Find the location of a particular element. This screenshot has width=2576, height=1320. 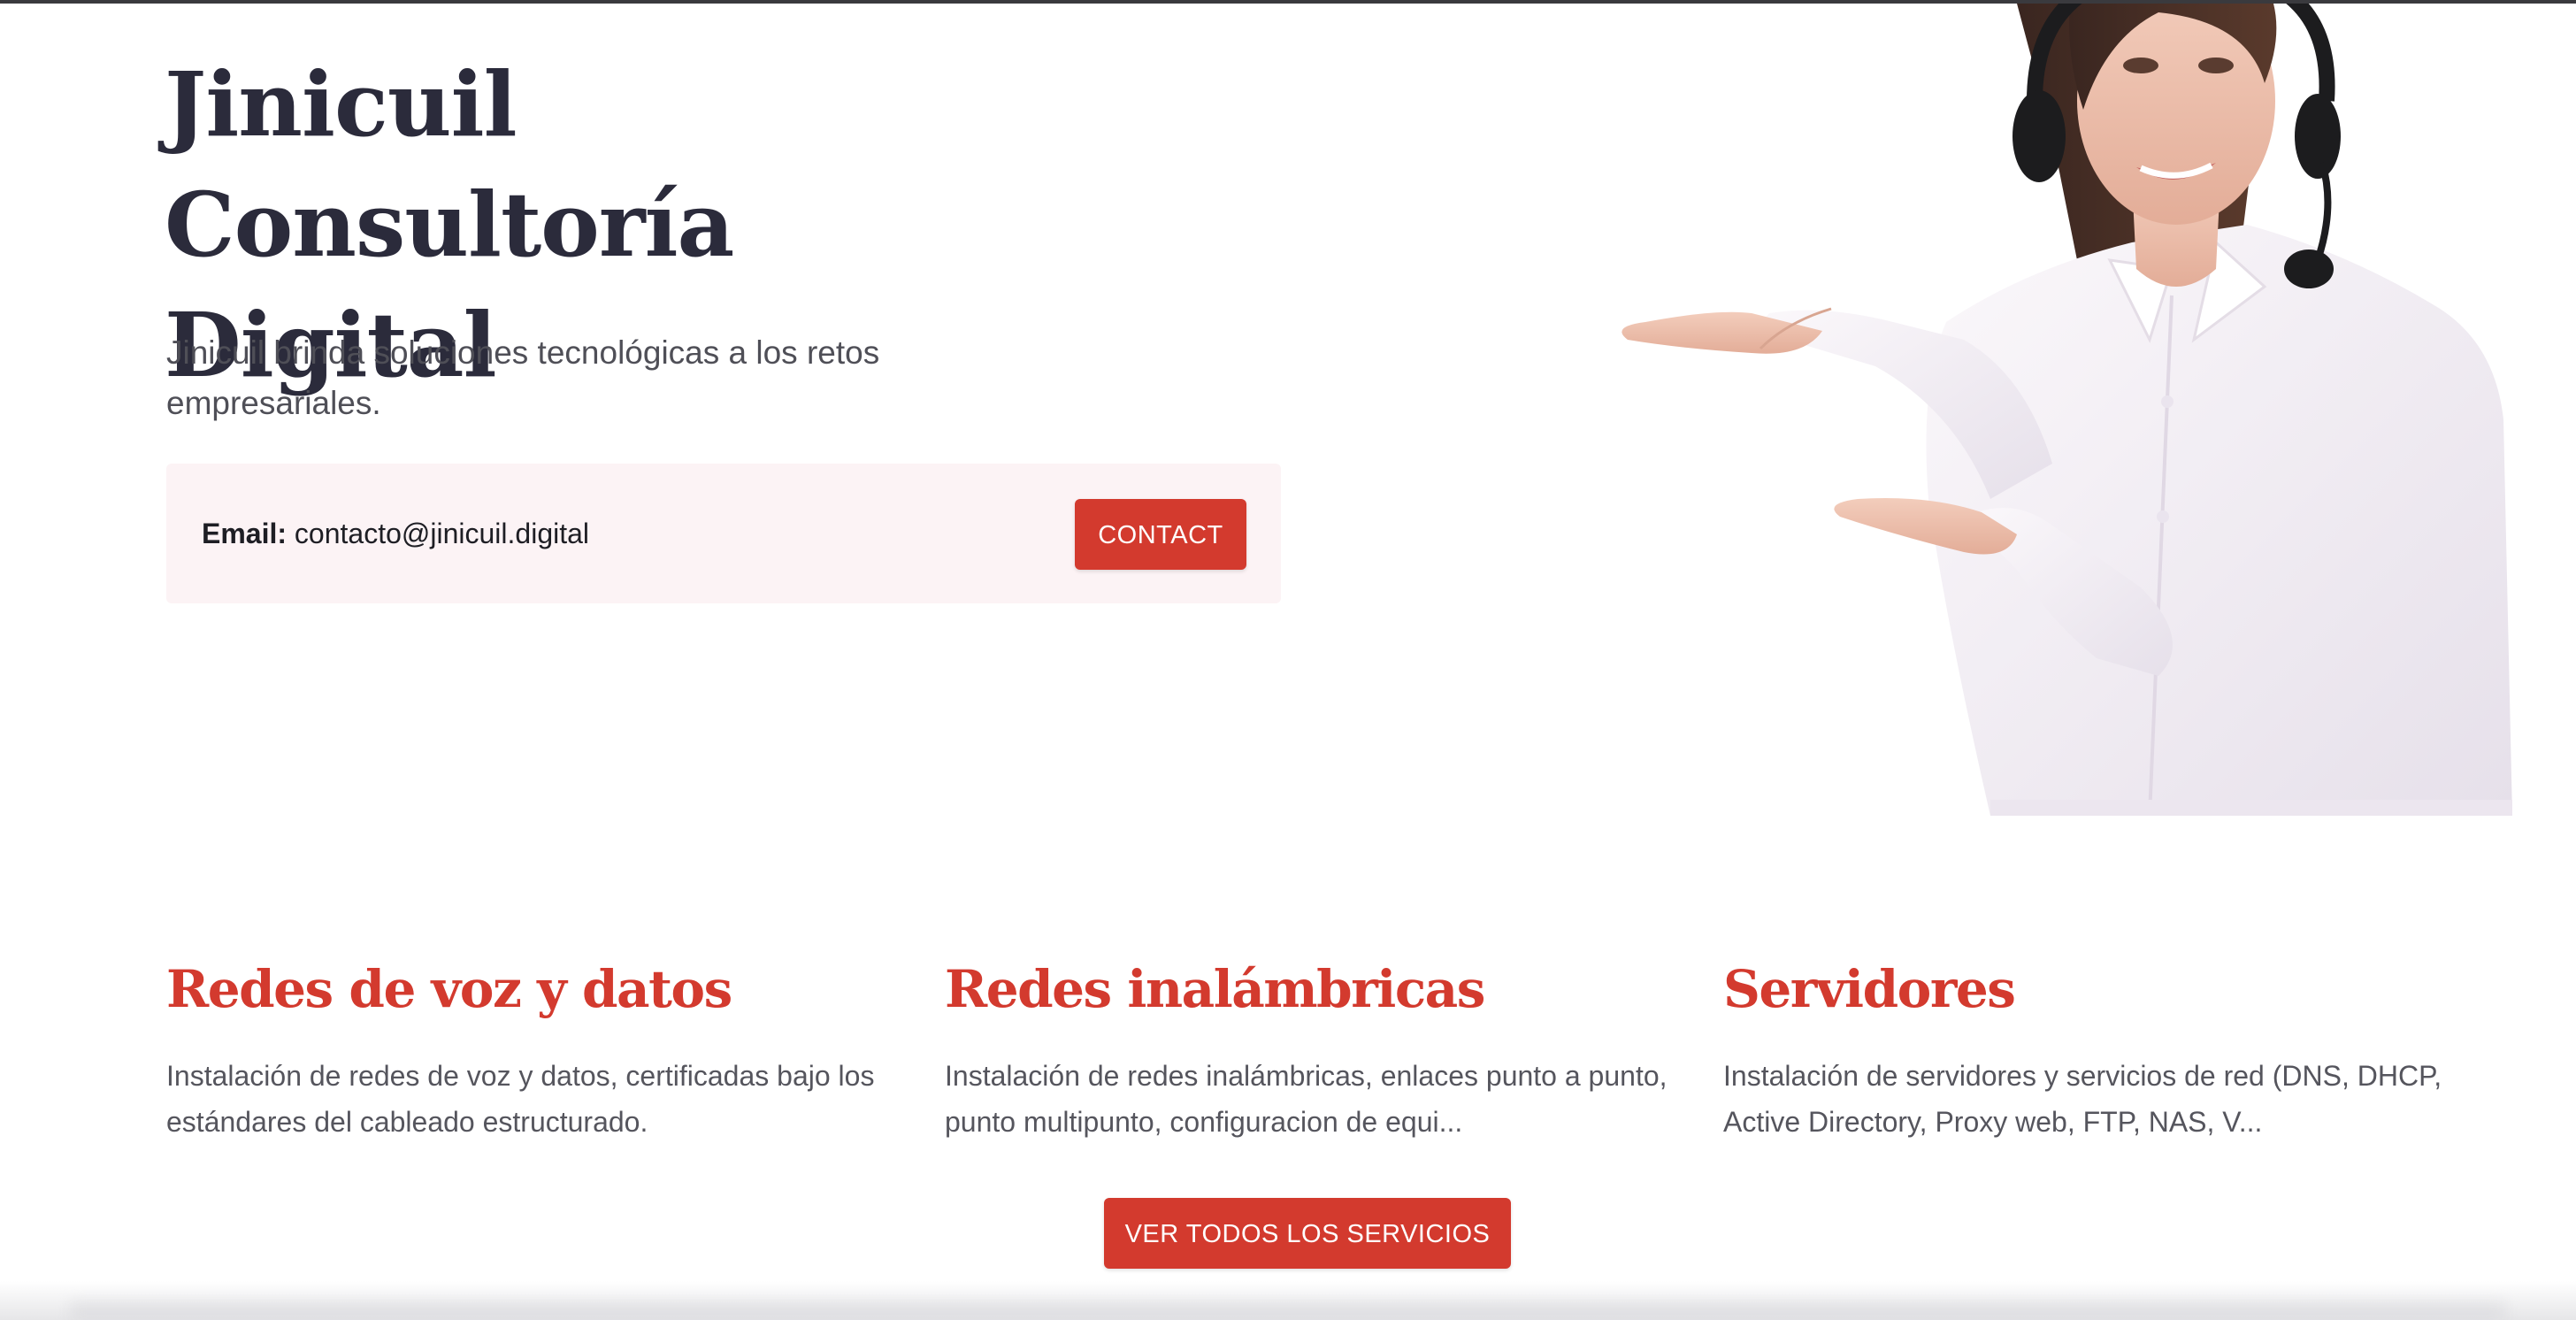

footer-shadow is located at coordinates (1288, 1300).